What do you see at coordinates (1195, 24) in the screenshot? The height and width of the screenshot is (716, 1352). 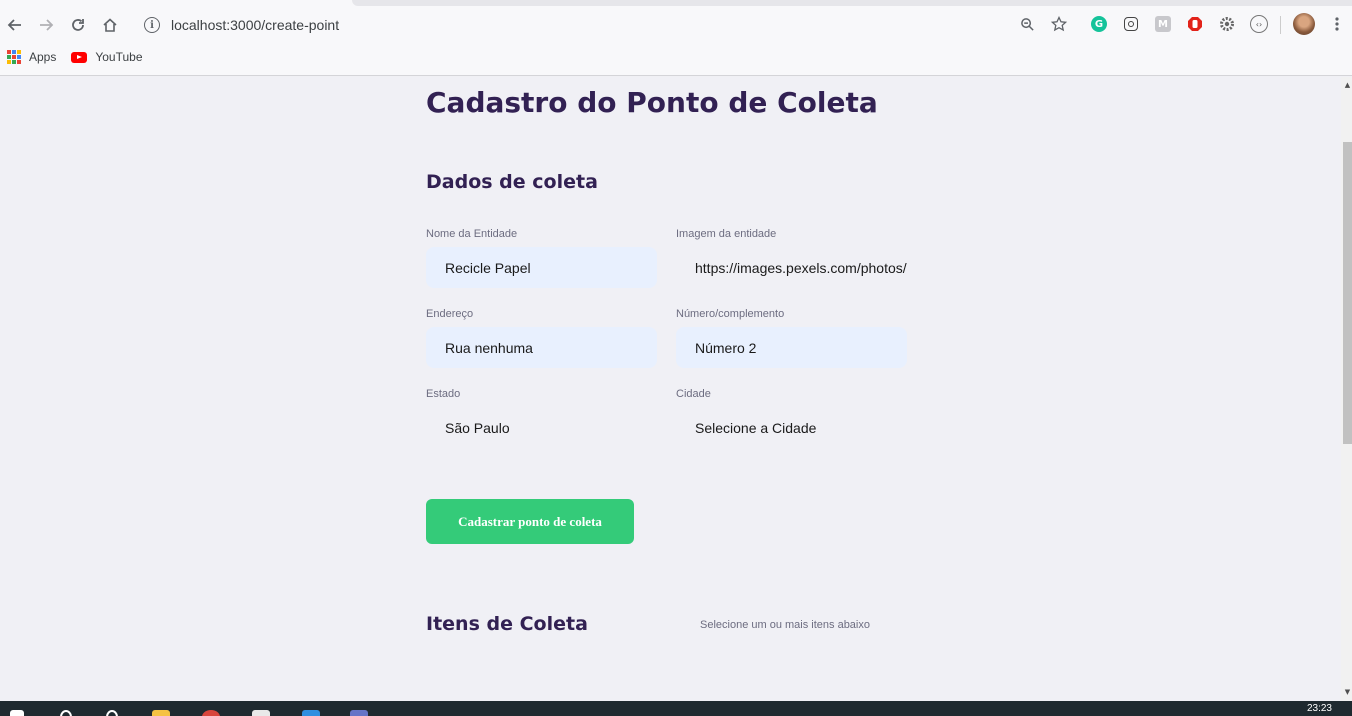 I see `adblock-icon` at bounding box center [1195, 24].